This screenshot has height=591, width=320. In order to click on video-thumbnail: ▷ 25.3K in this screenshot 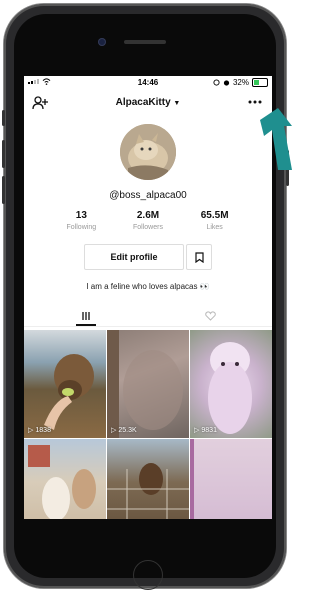, I will do `click(148, 384)`.